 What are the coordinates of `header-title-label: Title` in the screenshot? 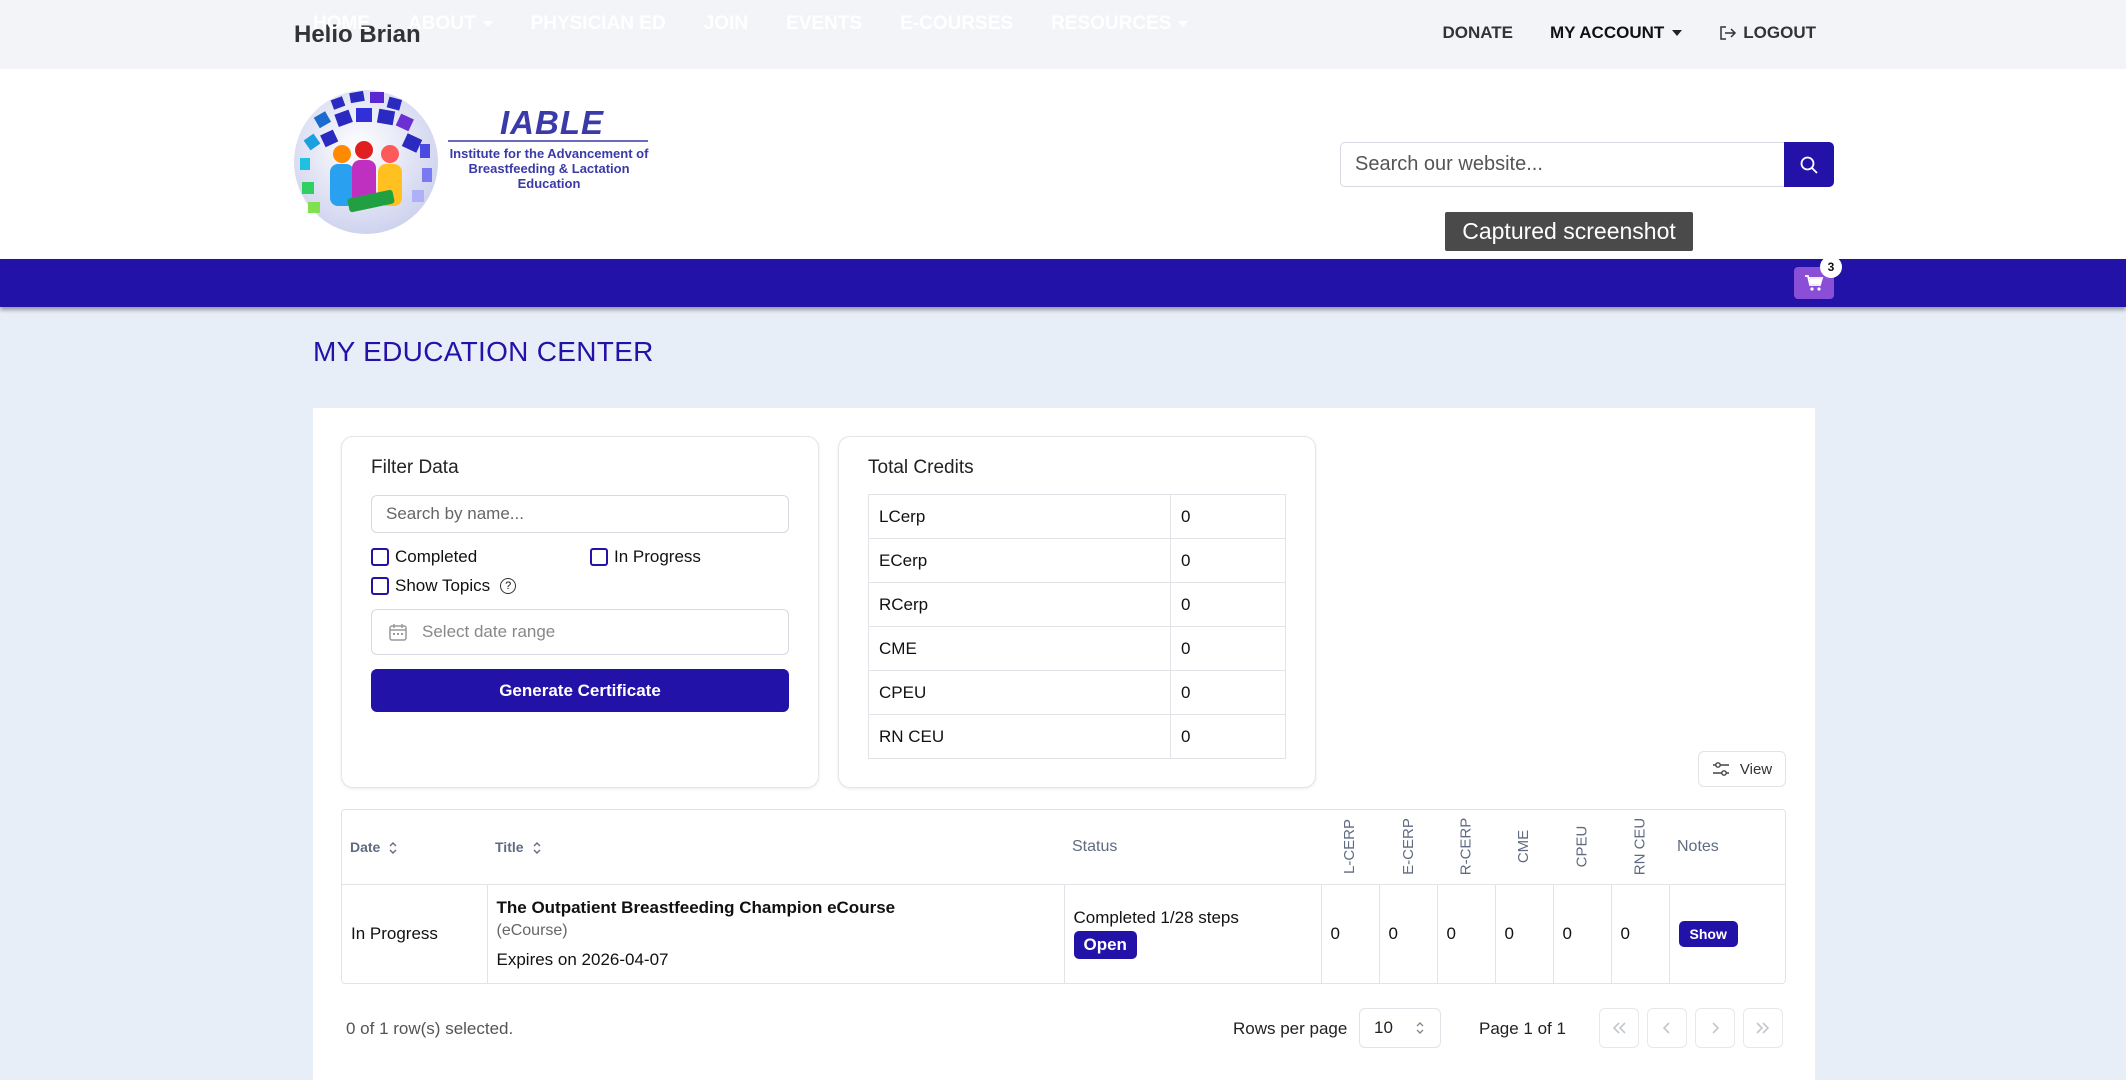 It's located at (509, 846).